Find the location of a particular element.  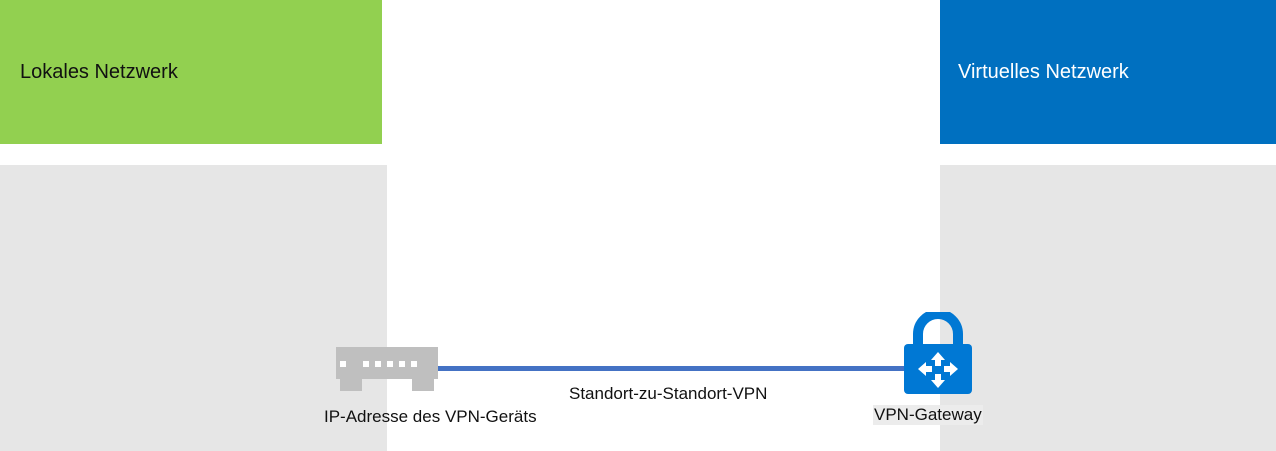

vpn-device-label: IP-Adresse des VPN-Geräts is located at coordinates (430, 416).